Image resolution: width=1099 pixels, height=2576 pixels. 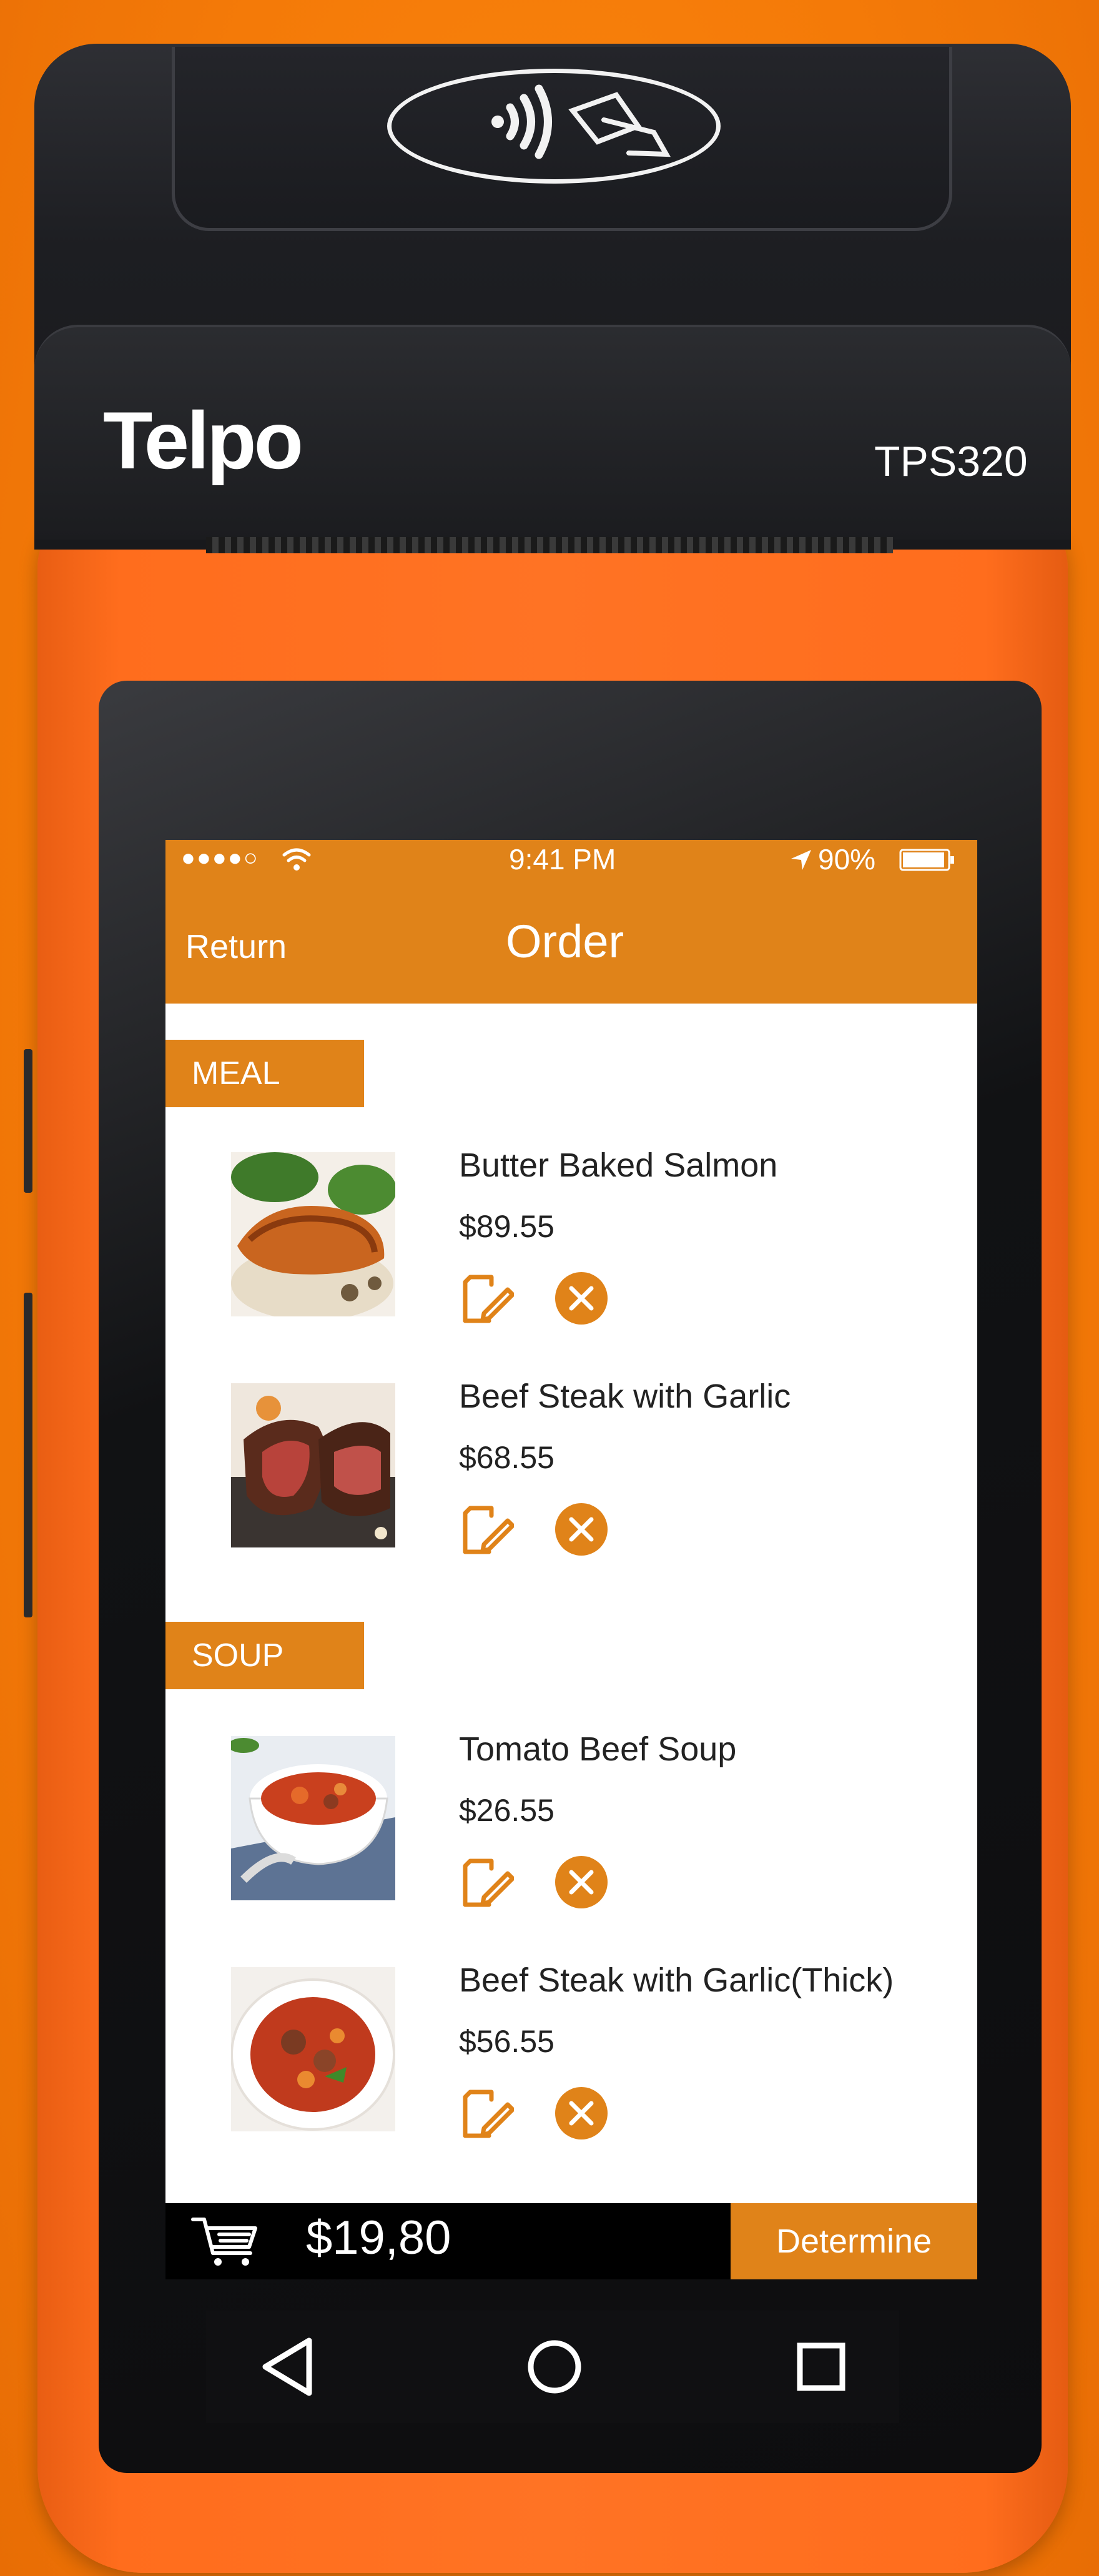 I want to click on brand-logo: Telpo, so click(x=203, y=441).